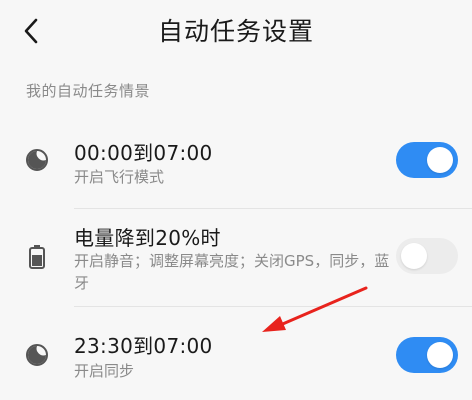  What do you see at coordinates (315, 309) in the screenshot?
I see `annotation-arrow` at bounding box center [315, 309].